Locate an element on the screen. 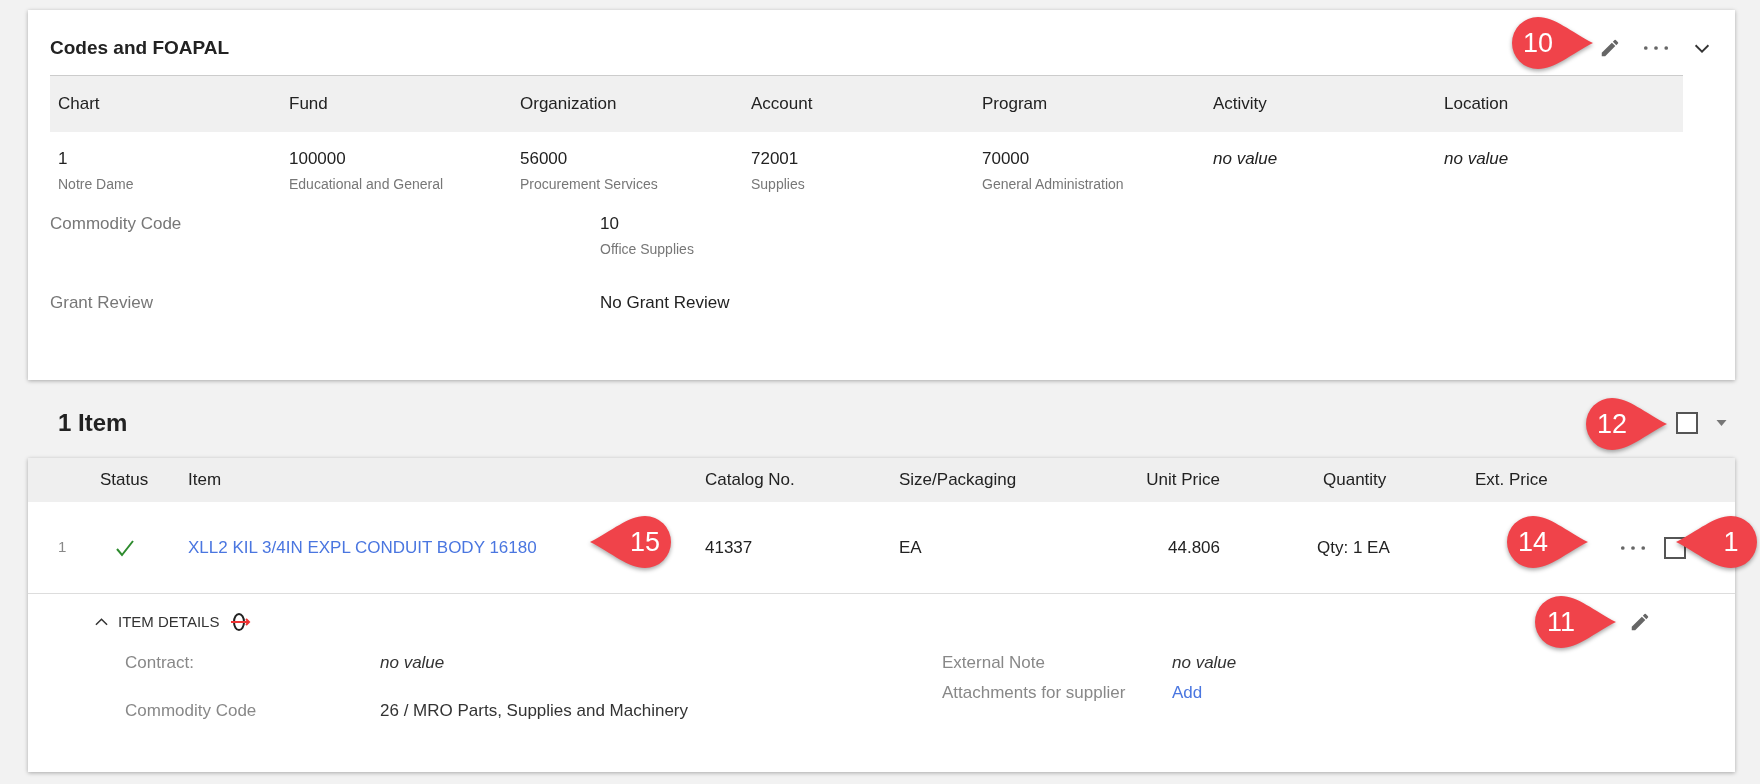 This screenshot has width=1760, height=784. row-checkbox is located at coordinates (1675, 547).